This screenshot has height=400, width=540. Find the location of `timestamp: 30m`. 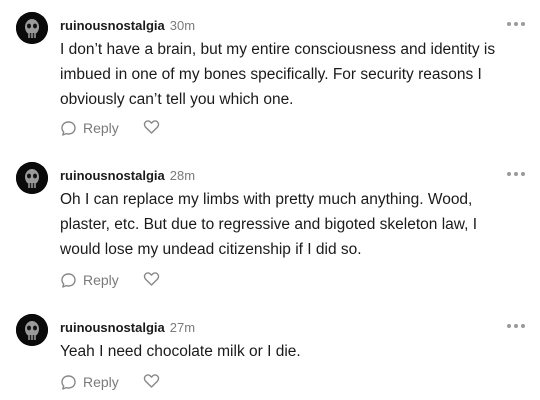

timestamp: 30m is located at coordinates (182, 25).